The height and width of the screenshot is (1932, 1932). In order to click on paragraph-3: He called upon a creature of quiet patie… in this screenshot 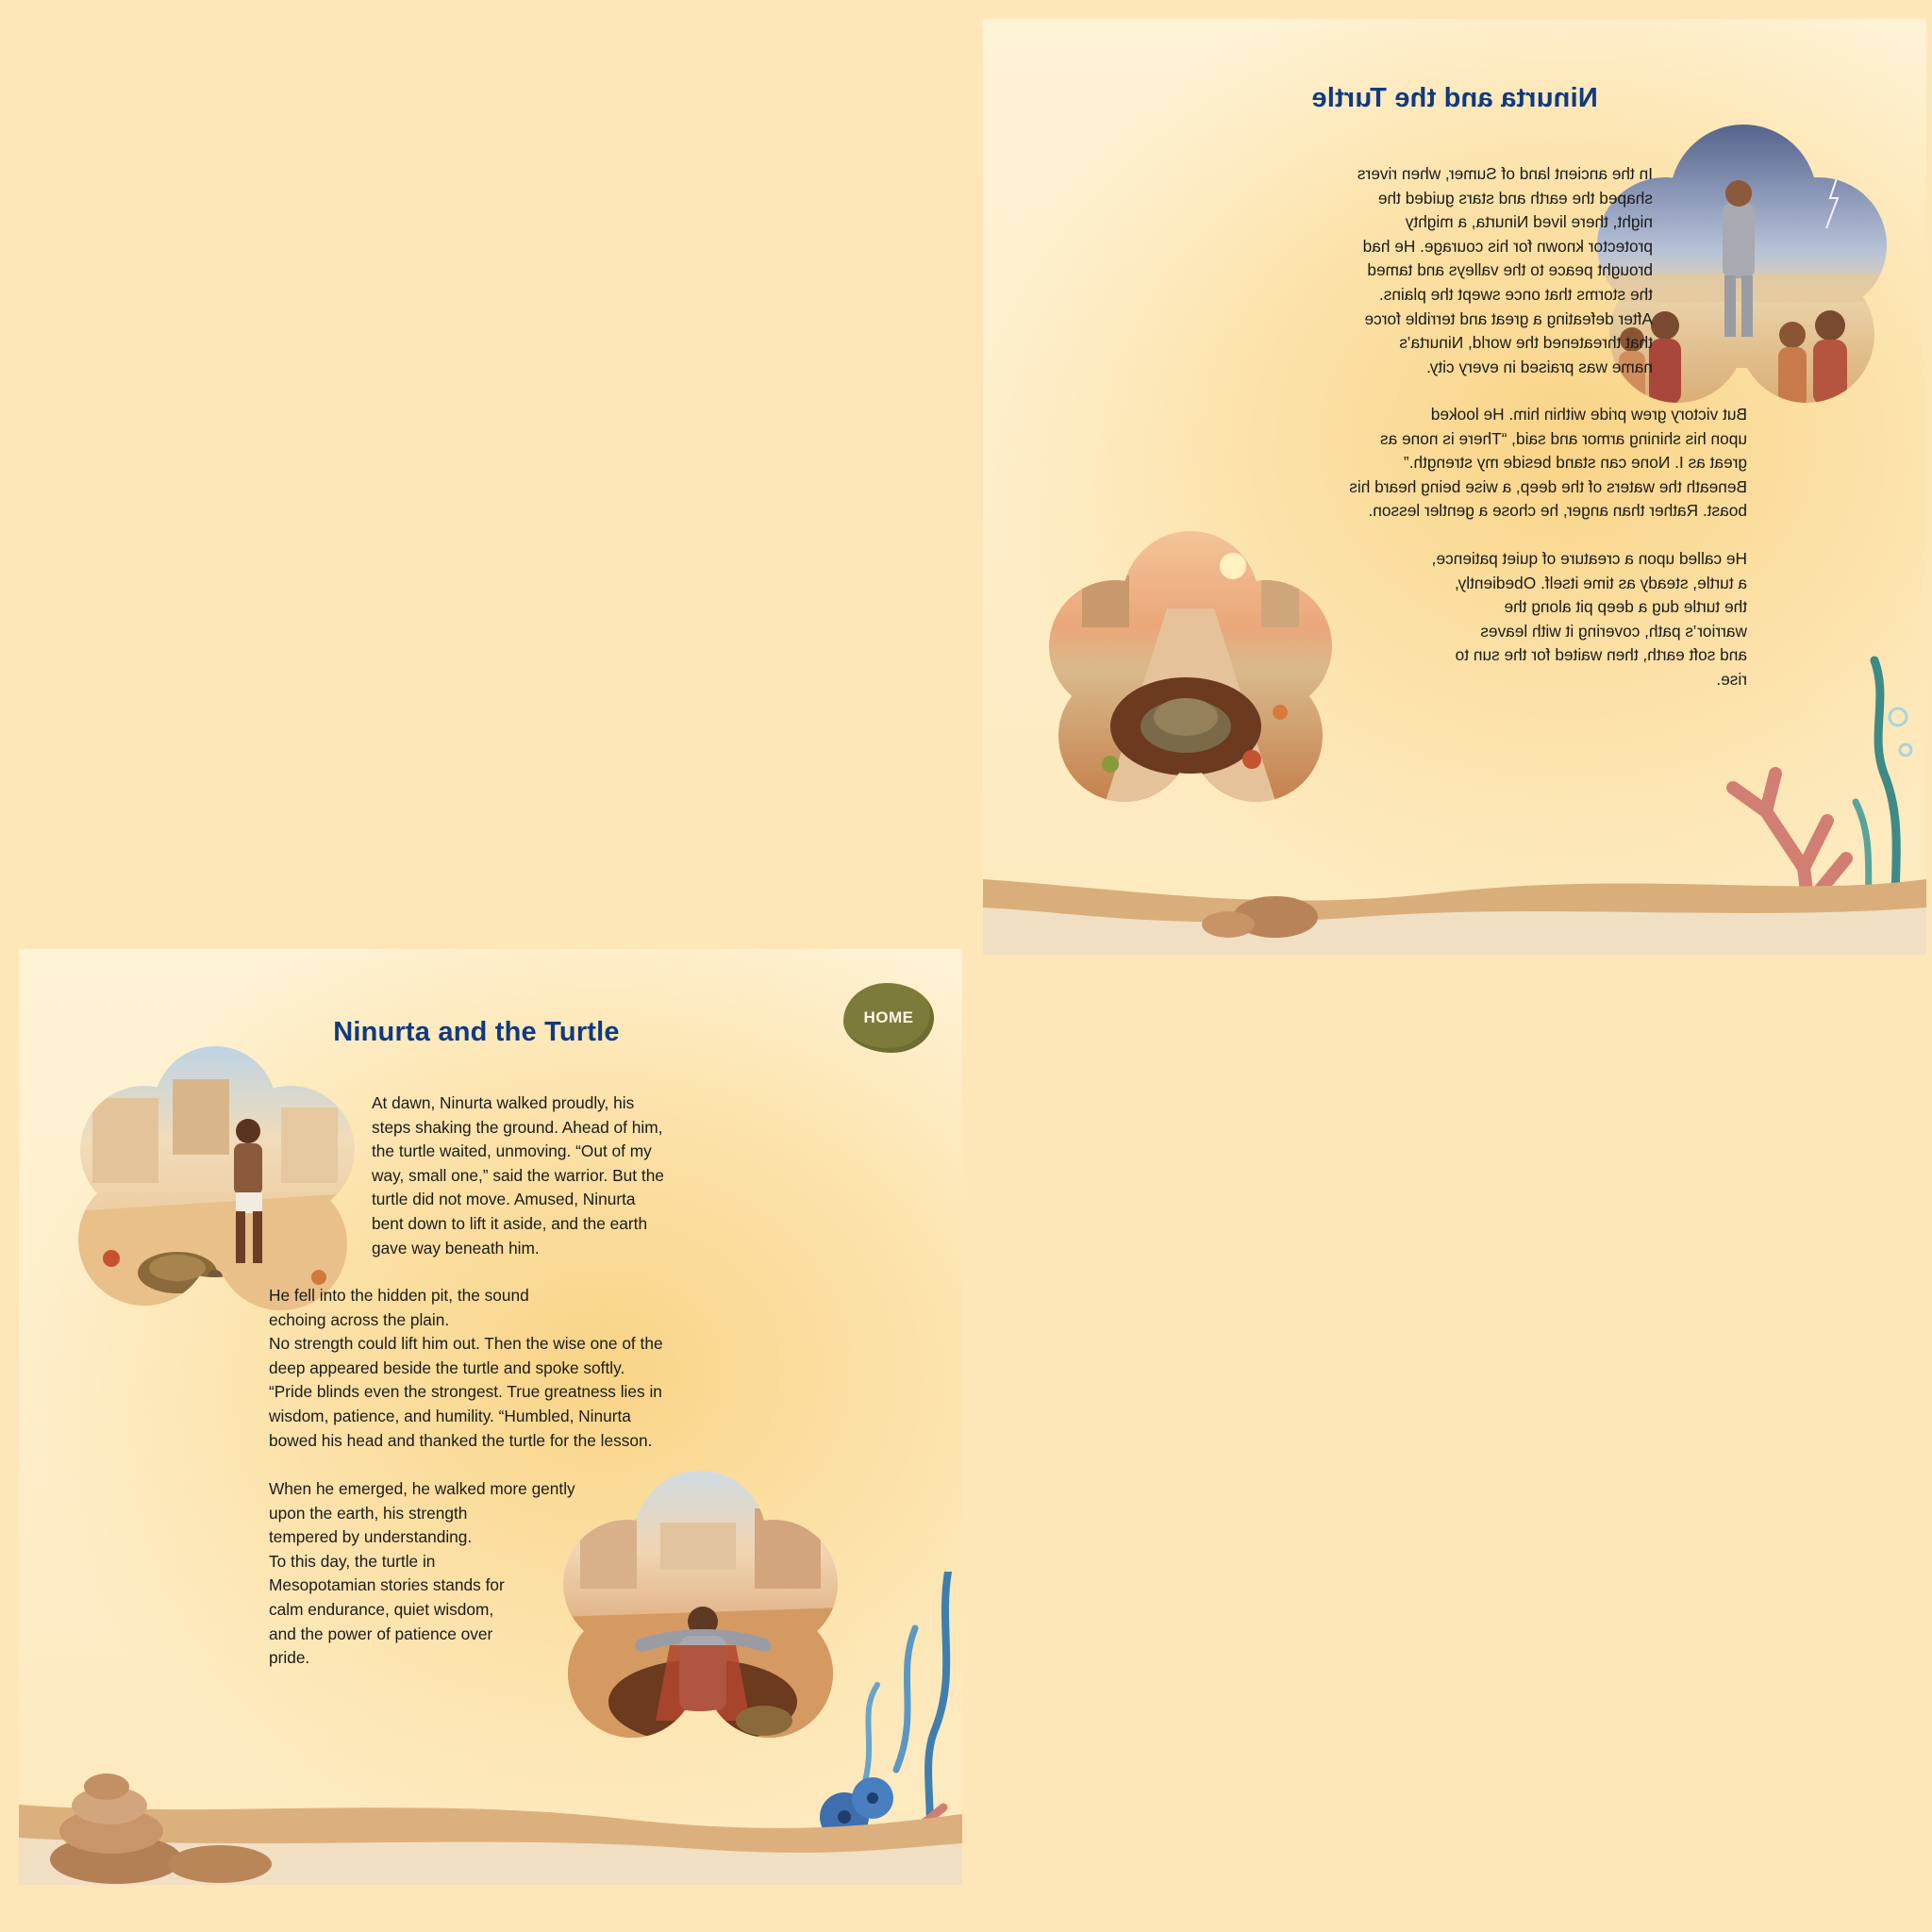, I will do `click(1589, 619)`.